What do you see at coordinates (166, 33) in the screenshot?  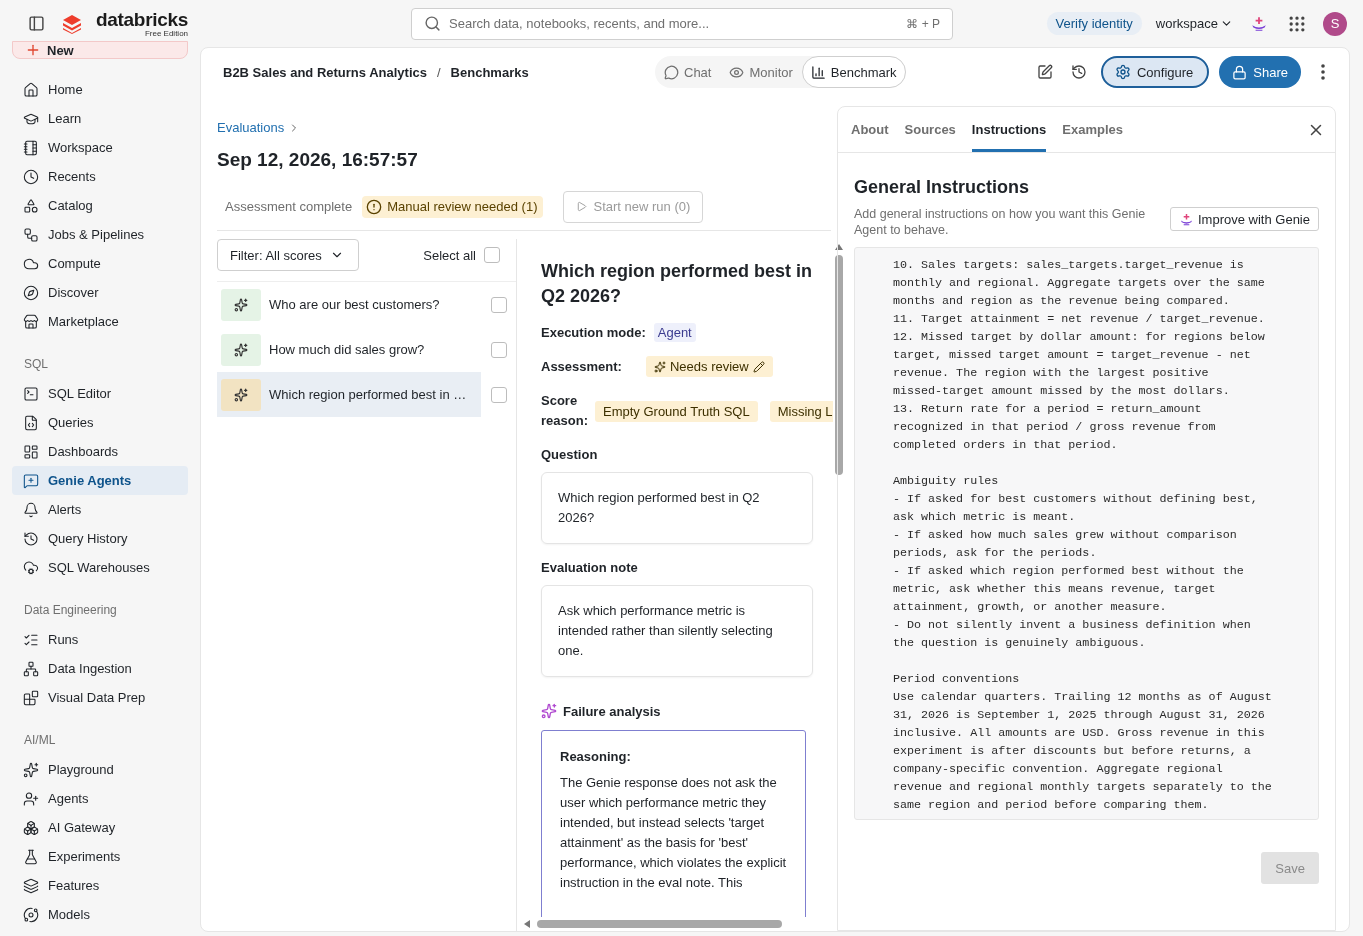 I see `edition-label: Free Edition` at bounding box center [166, 33].